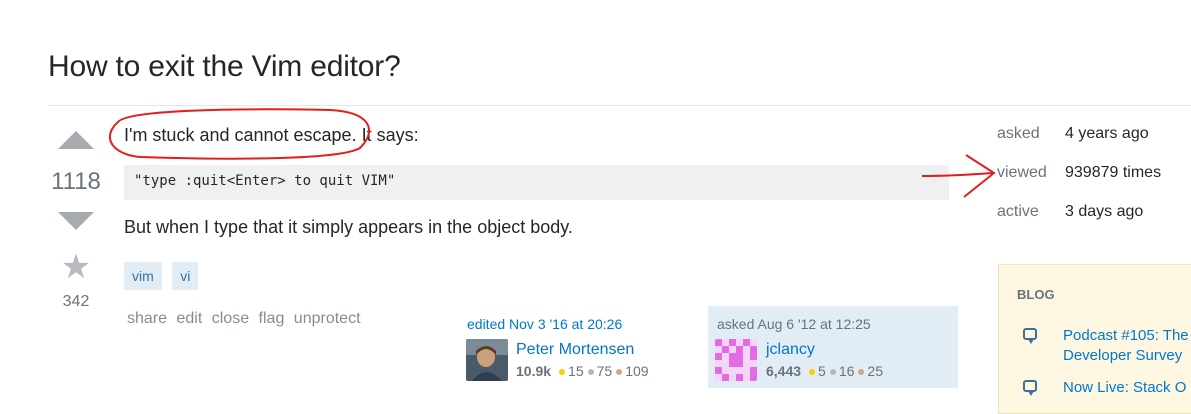  What do you see at coordinates (544, 324) in the screenshot?
I see `edited-timestamp-link: edited Nov 3 '16 at 20:26` at bounding box center [544, 324].